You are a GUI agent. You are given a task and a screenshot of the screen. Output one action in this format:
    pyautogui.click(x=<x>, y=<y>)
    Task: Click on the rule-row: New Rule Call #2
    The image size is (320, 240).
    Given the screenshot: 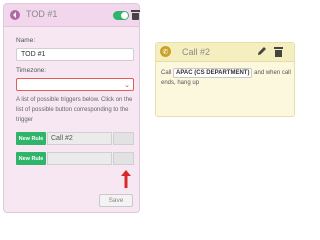 What is the action you would take?
    pyautogui.click(x=75, y=138)
    